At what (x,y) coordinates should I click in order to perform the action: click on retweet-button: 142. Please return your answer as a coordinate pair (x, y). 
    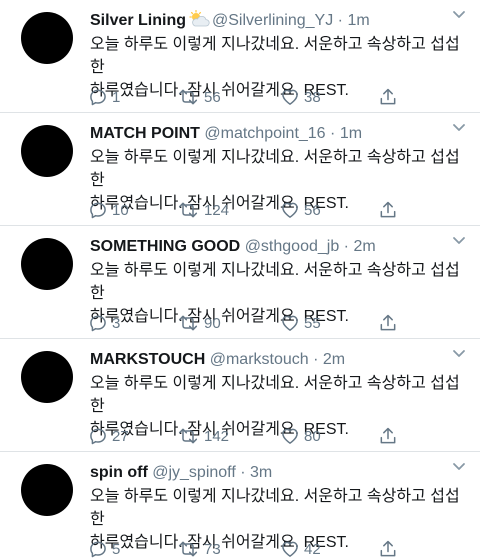
    Looking at the image, I should click on (202, 436).